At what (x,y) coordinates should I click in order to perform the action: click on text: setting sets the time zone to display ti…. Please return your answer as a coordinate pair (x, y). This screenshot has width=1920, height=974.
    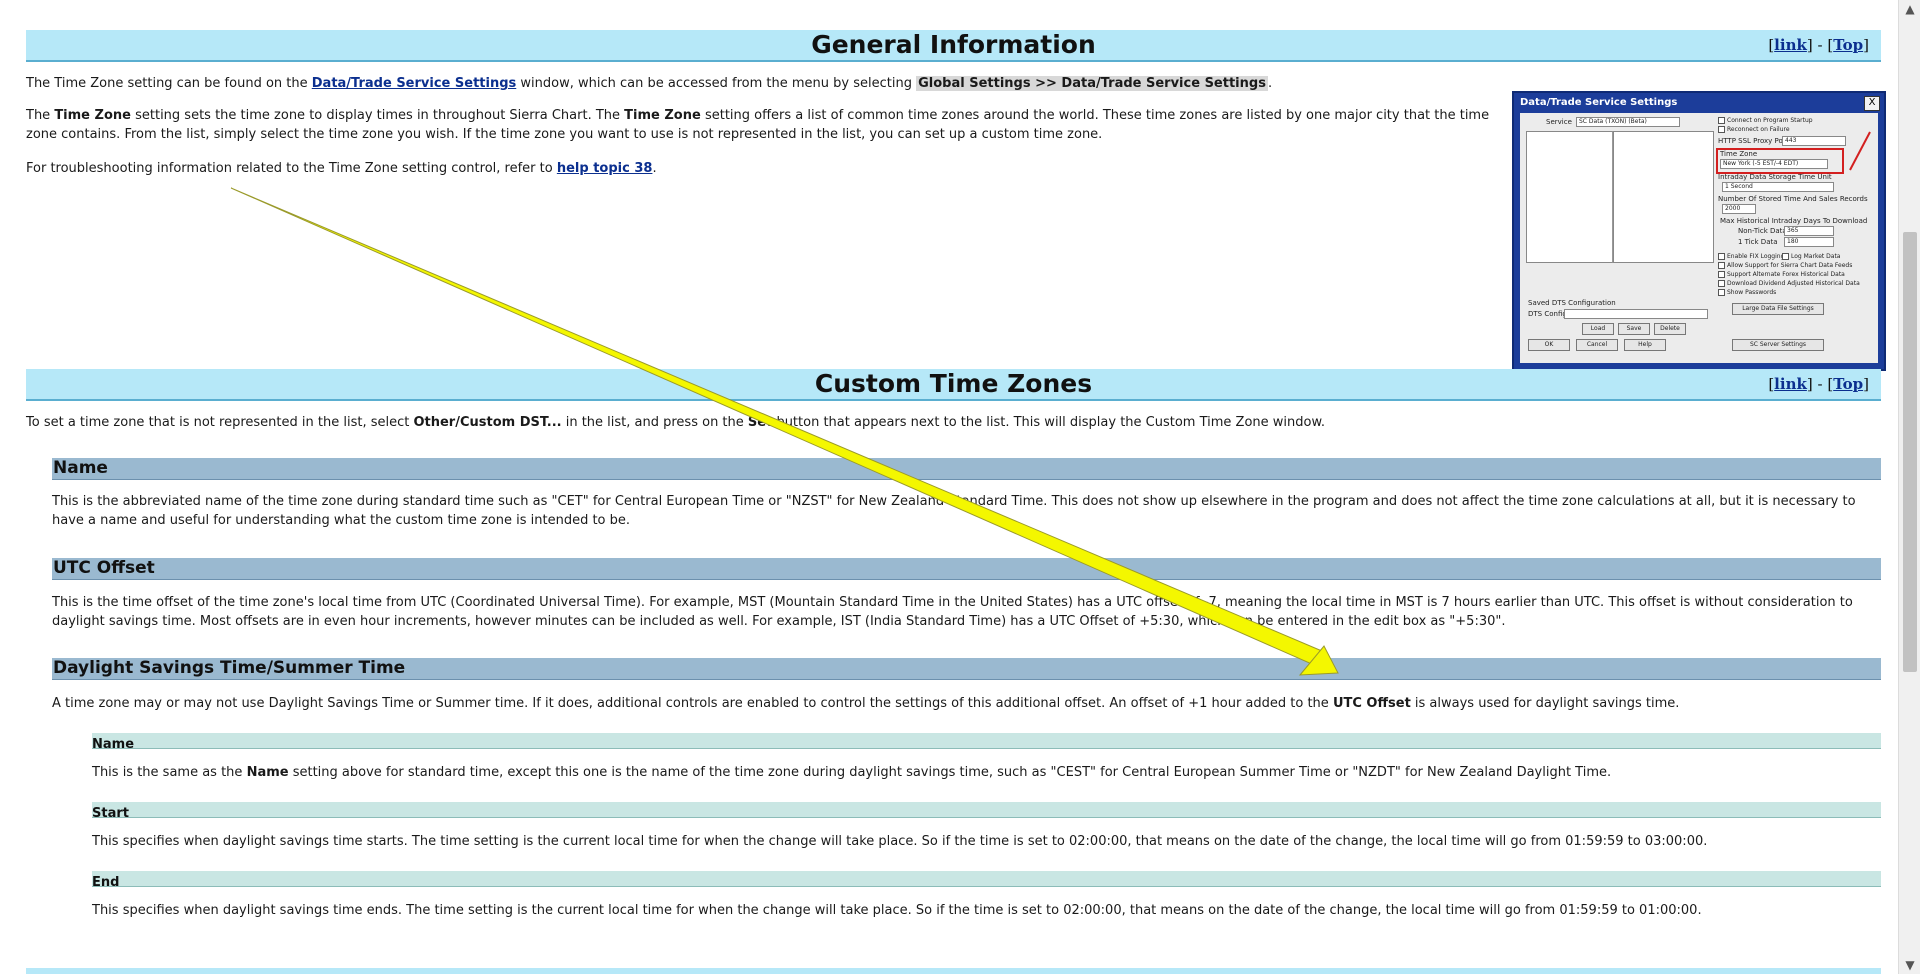
    Looking at the image, I should click on (377, 115).